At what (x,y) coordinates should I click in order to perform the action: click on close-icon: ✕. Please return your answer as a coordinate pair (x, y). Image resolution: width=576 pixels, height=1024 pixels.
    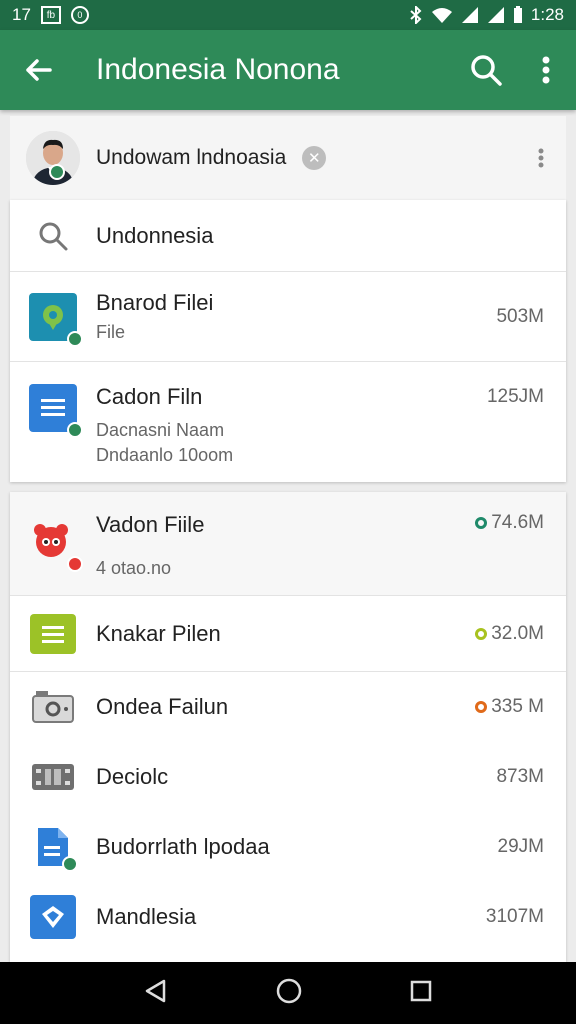
    Looking at the image, I should click on (314, 158).